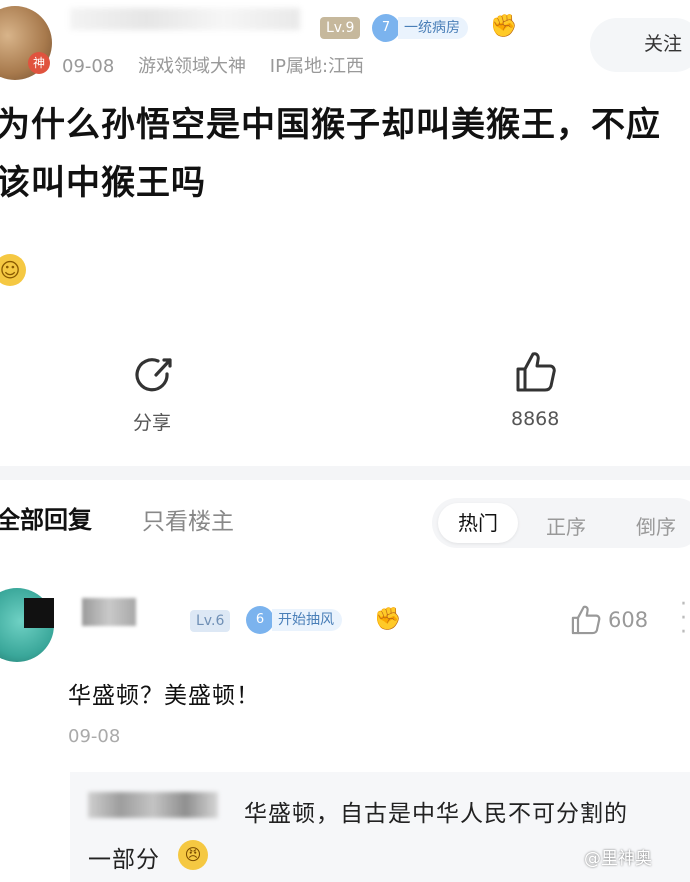 Image resolution: width=690 pixels, height=882 pixels. Describe the element at coordinates (618, 859) in the screenshot. I see `watermark-text: @里神奥` at that location.